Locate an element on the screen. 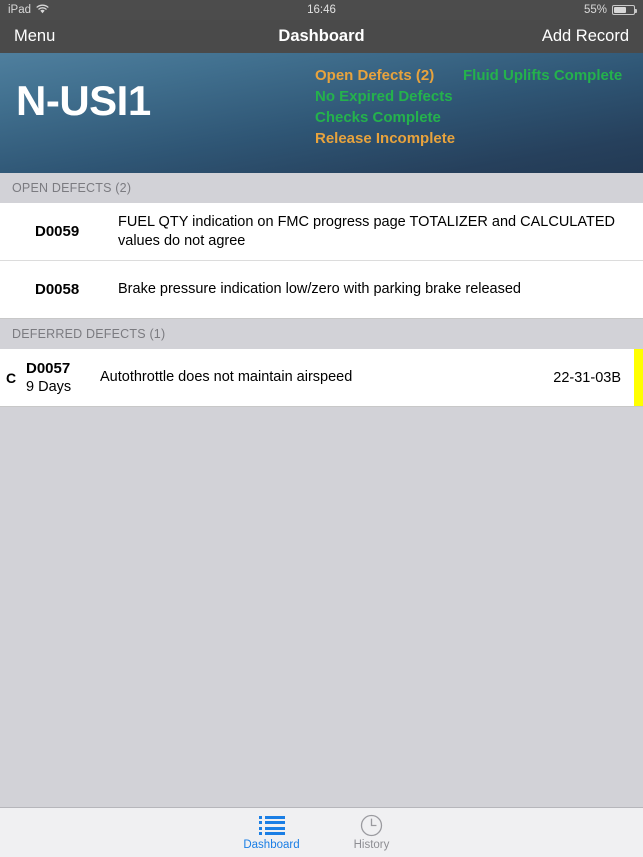  aircraft-registration: N-USI1 is located at coordinates (83, 100).